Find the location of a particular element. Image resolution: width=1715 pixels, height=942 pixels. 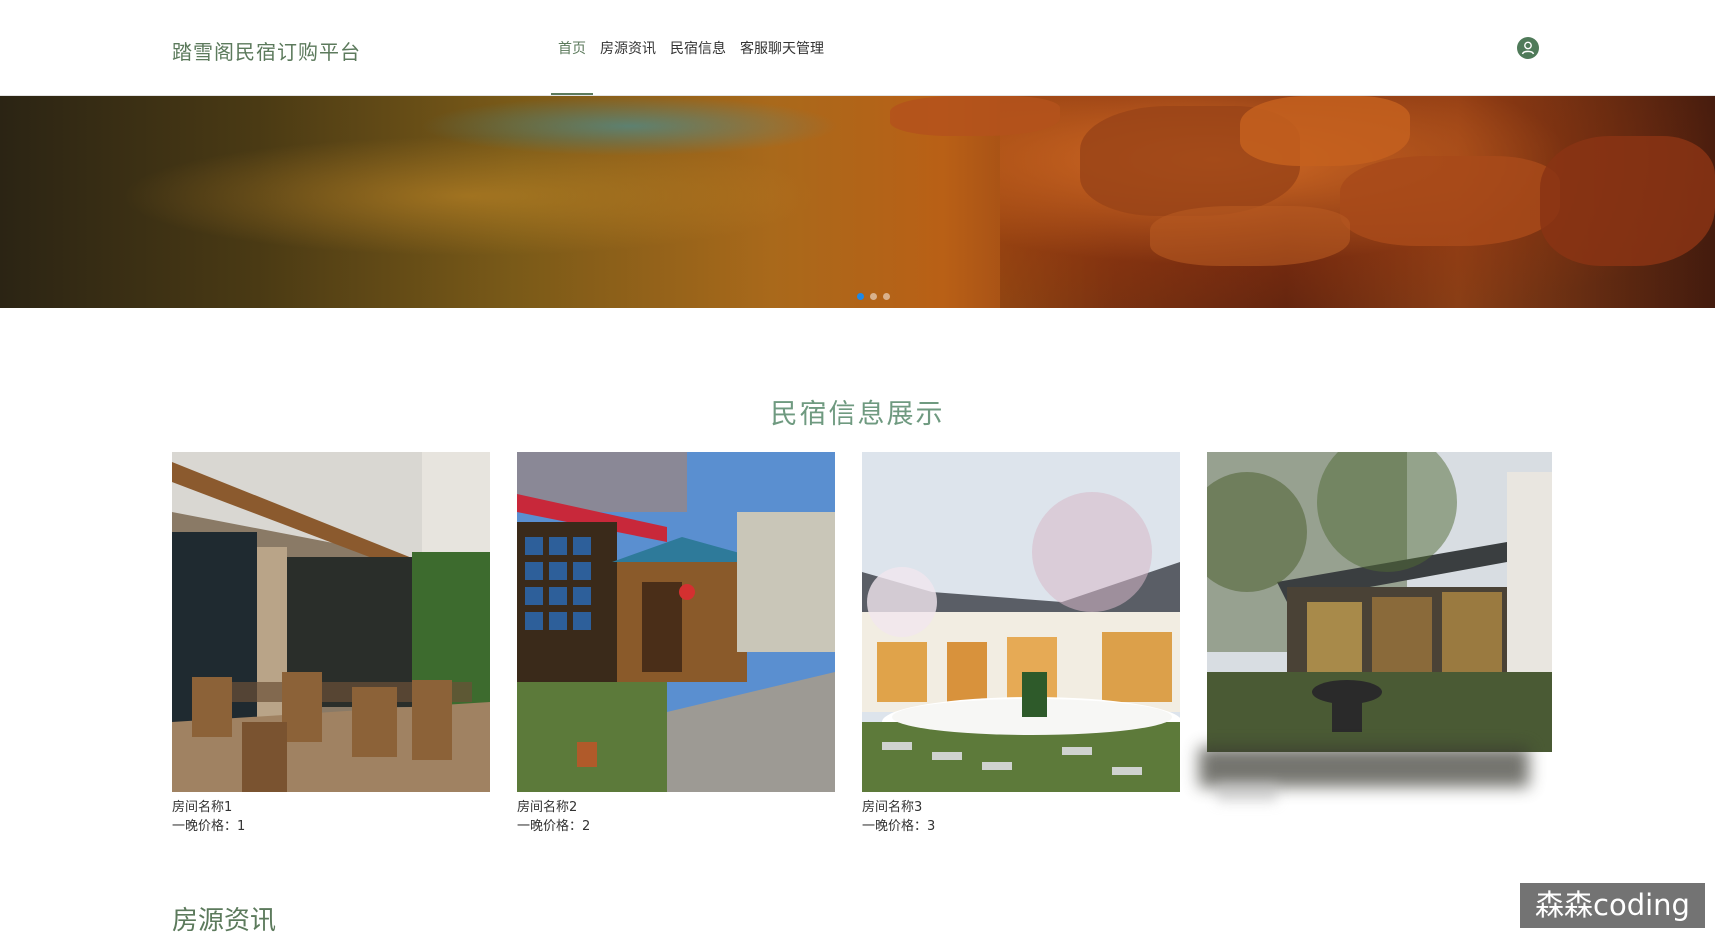

blurred-caption is located at coordinates (1247, 792).